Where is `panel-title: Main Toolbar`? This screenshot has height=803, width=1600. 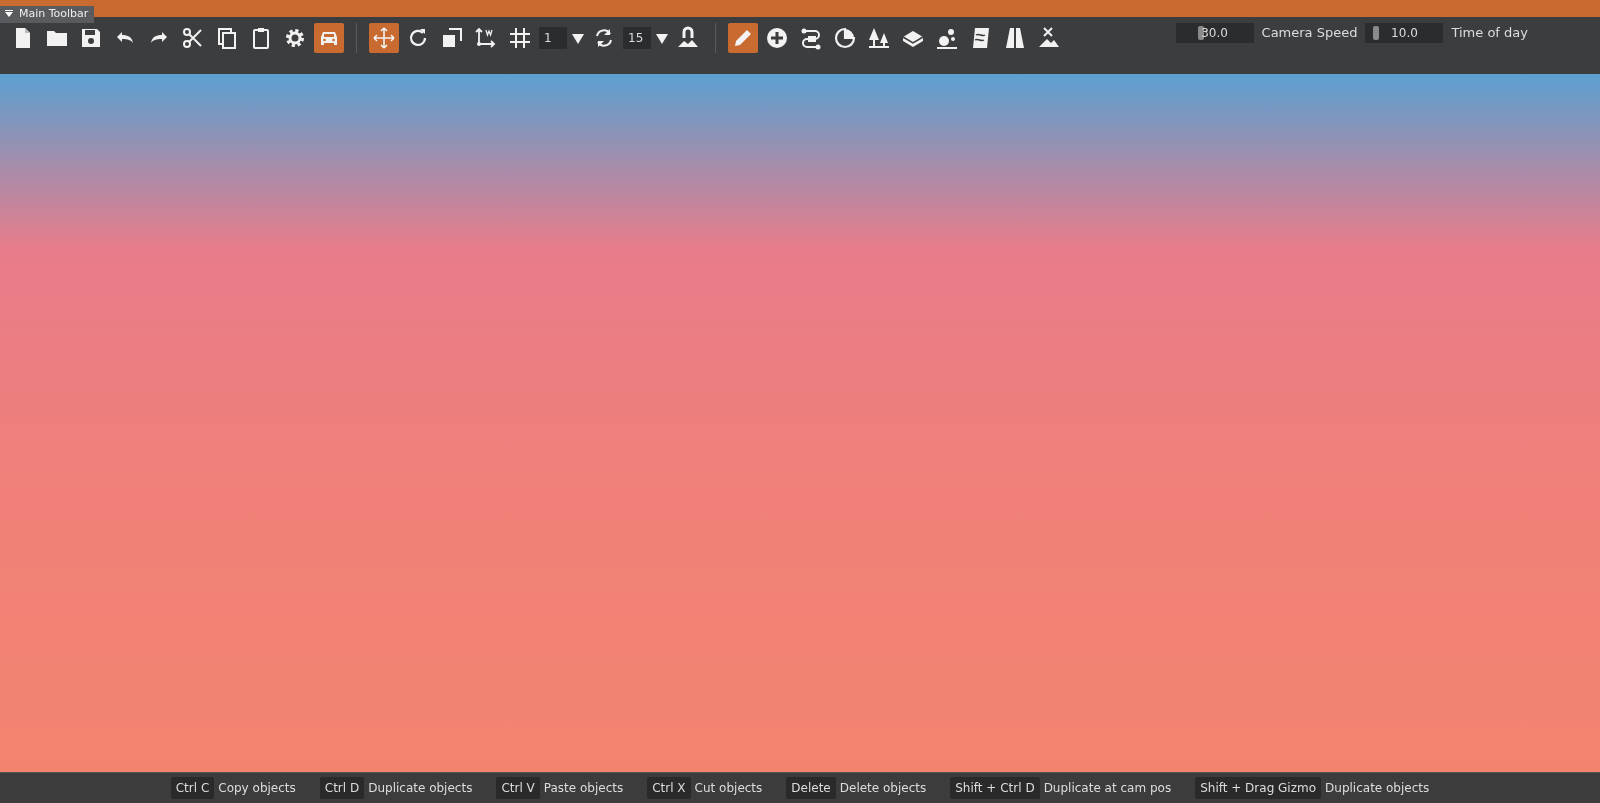 panel-title: Main Toolbar is located at coordinates (54, 14).